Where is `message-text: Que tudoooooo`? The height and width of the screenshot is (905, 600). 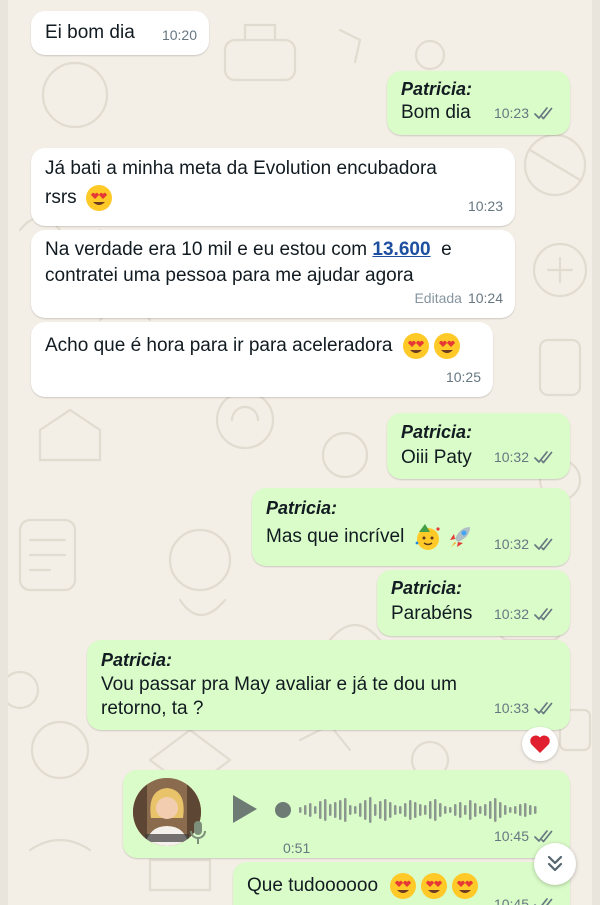
message-text: Que tudoooooo is located at coordinates (313, 885).